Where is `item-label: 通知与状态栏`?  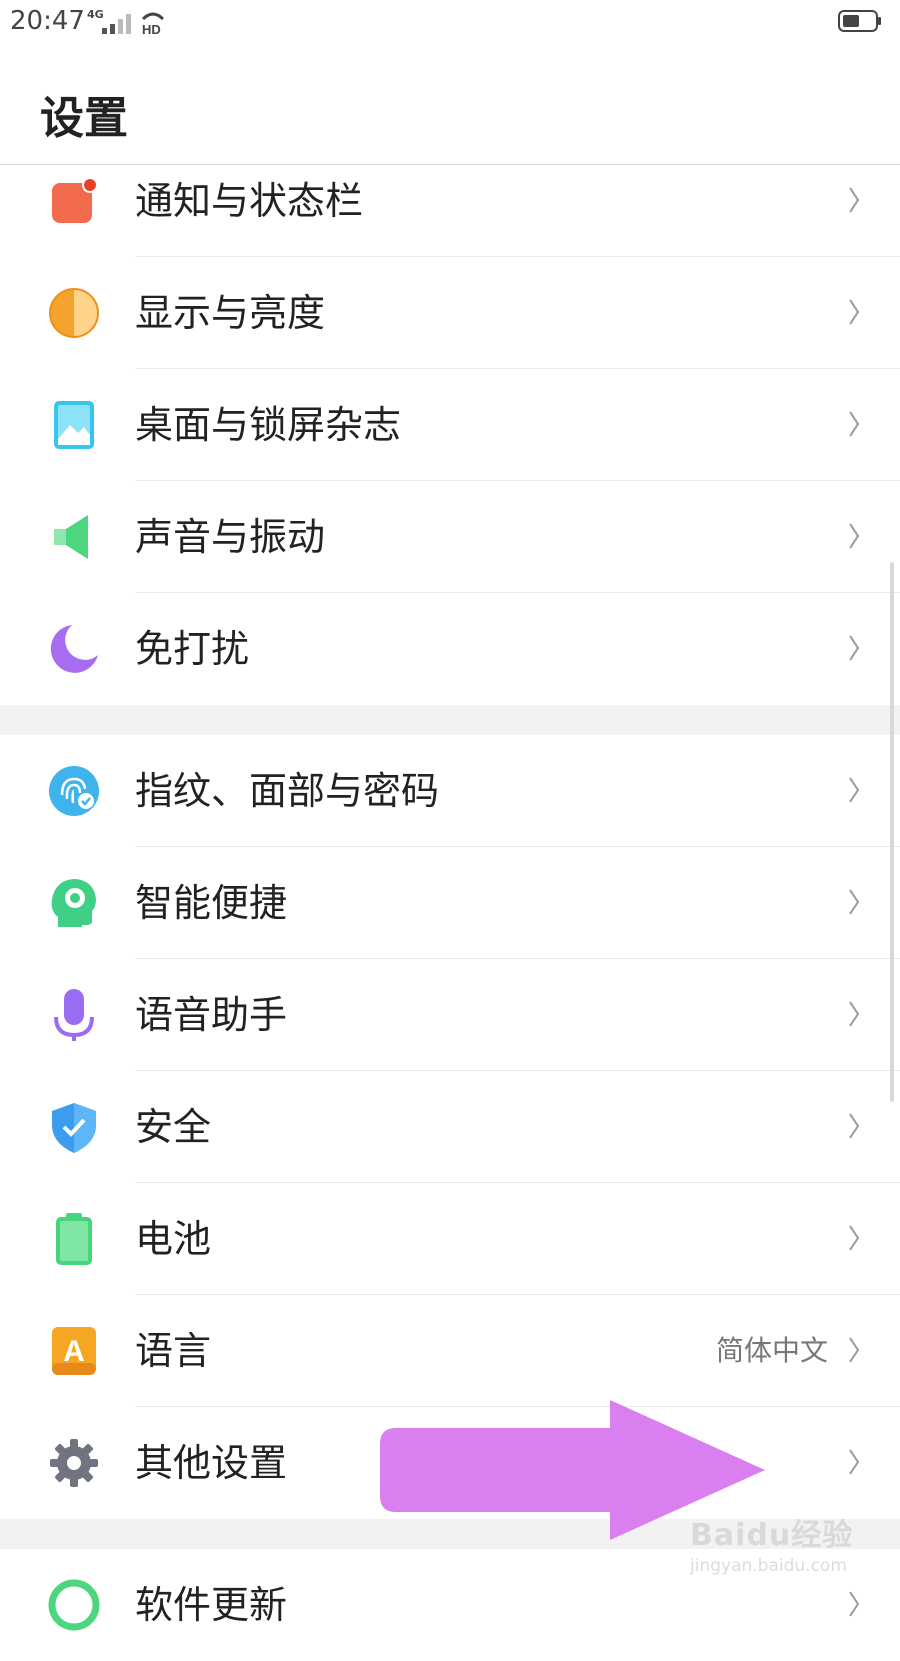
item-label: 通知与状态栏 is located at coordinates (249, 201).